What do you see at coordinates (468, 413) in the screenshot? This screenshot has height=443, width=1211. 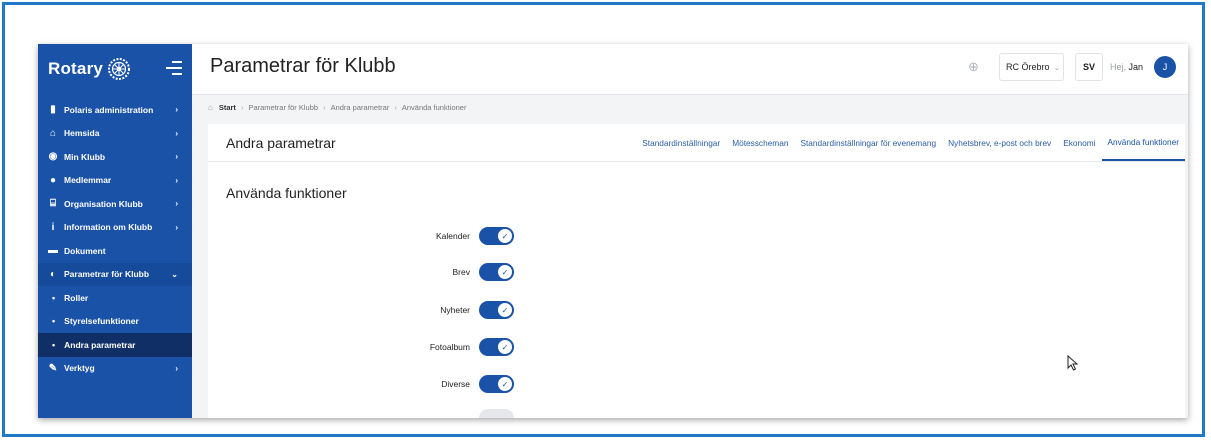 I see `toggle-row-partial` at bounding box center [468, 413].